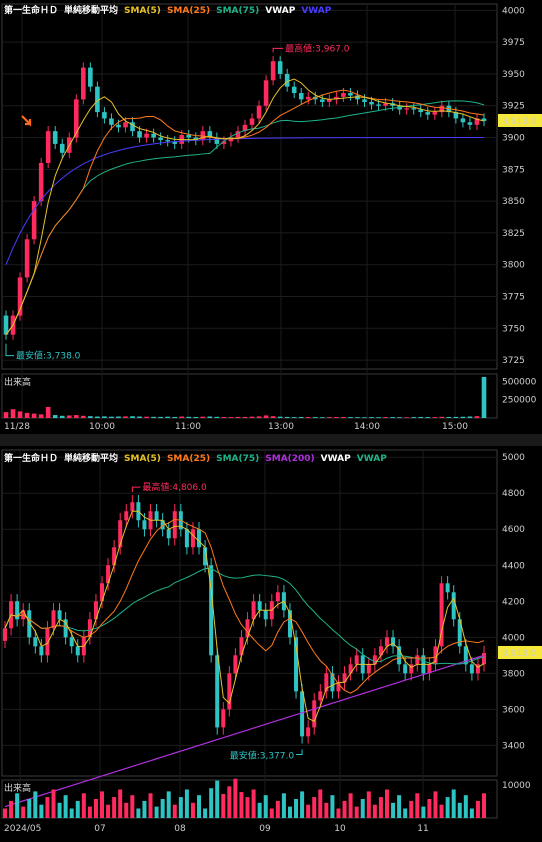  What do you see at coordinates (188, 11) in the screenshot?
I see `legend-item: SMA(25)` at bounding box center [188, 11].